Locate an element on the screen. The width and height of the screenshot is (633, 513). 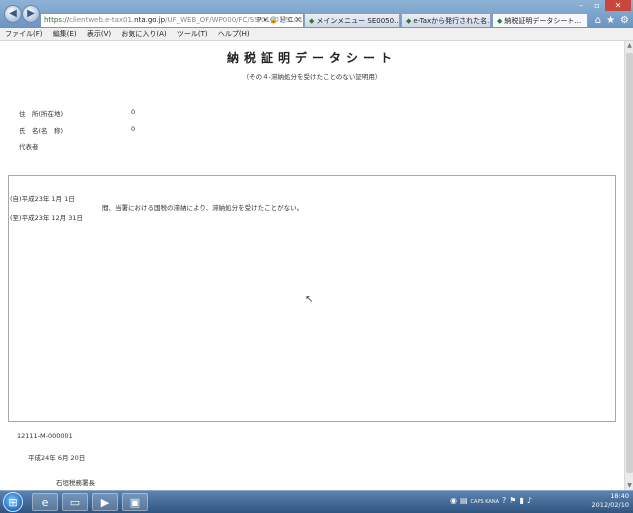
folder-icon: ▭ is located at coordinates (75, 502).